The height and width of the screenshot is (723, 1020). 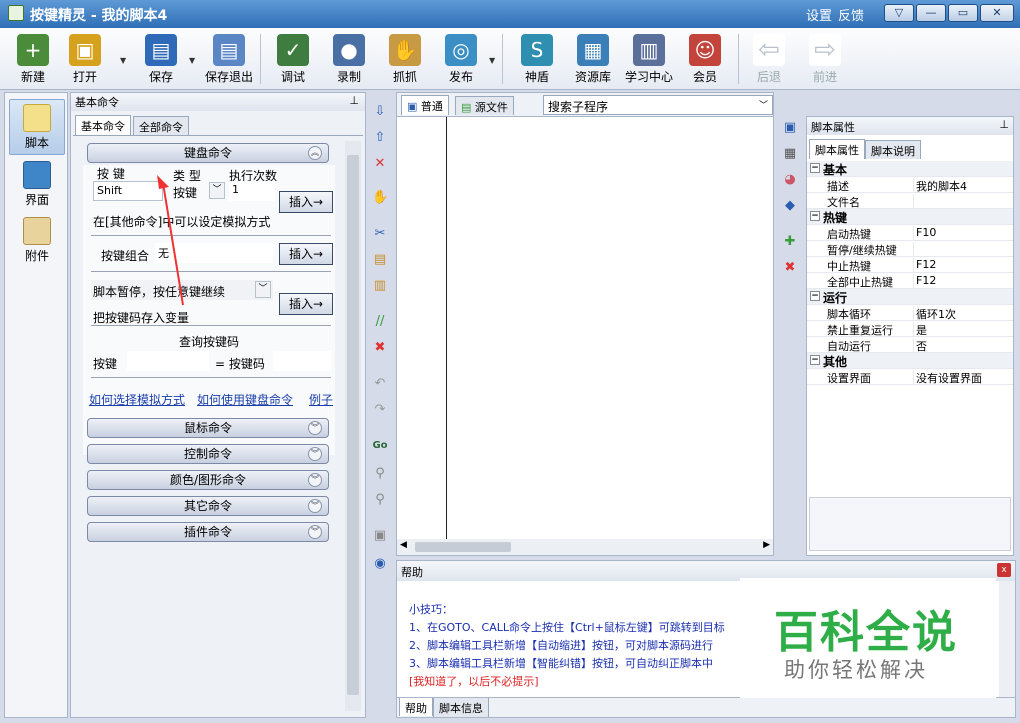 I want to click on property-row: 自动运行 否, so click(x=910, y=345).